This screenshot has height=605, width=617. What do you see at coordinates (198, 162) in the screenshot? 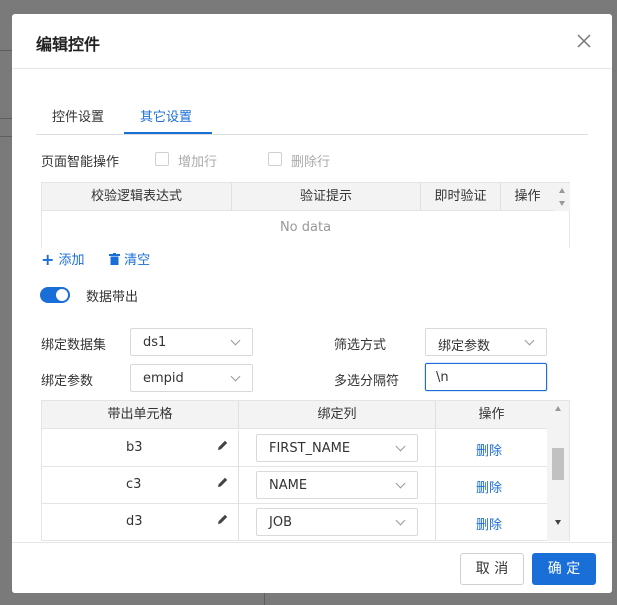
I see `add-row-label: 增加行` at bounding box center [198, 162].